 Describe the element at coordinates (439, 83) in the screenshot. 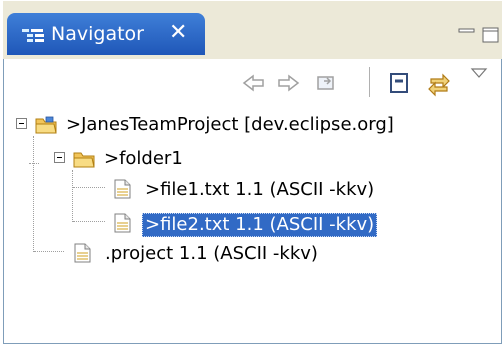

I see `link-with-editor-icon` at that location.